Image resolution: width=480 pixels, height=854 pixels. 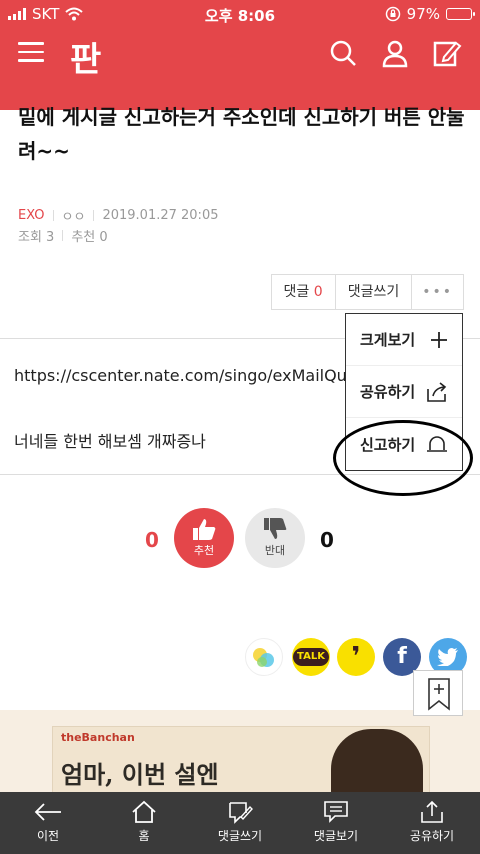 What do you see at coordinates (377, 760) in the screenshot?
I see `ad-food-image` at bounding box center [377, 760].